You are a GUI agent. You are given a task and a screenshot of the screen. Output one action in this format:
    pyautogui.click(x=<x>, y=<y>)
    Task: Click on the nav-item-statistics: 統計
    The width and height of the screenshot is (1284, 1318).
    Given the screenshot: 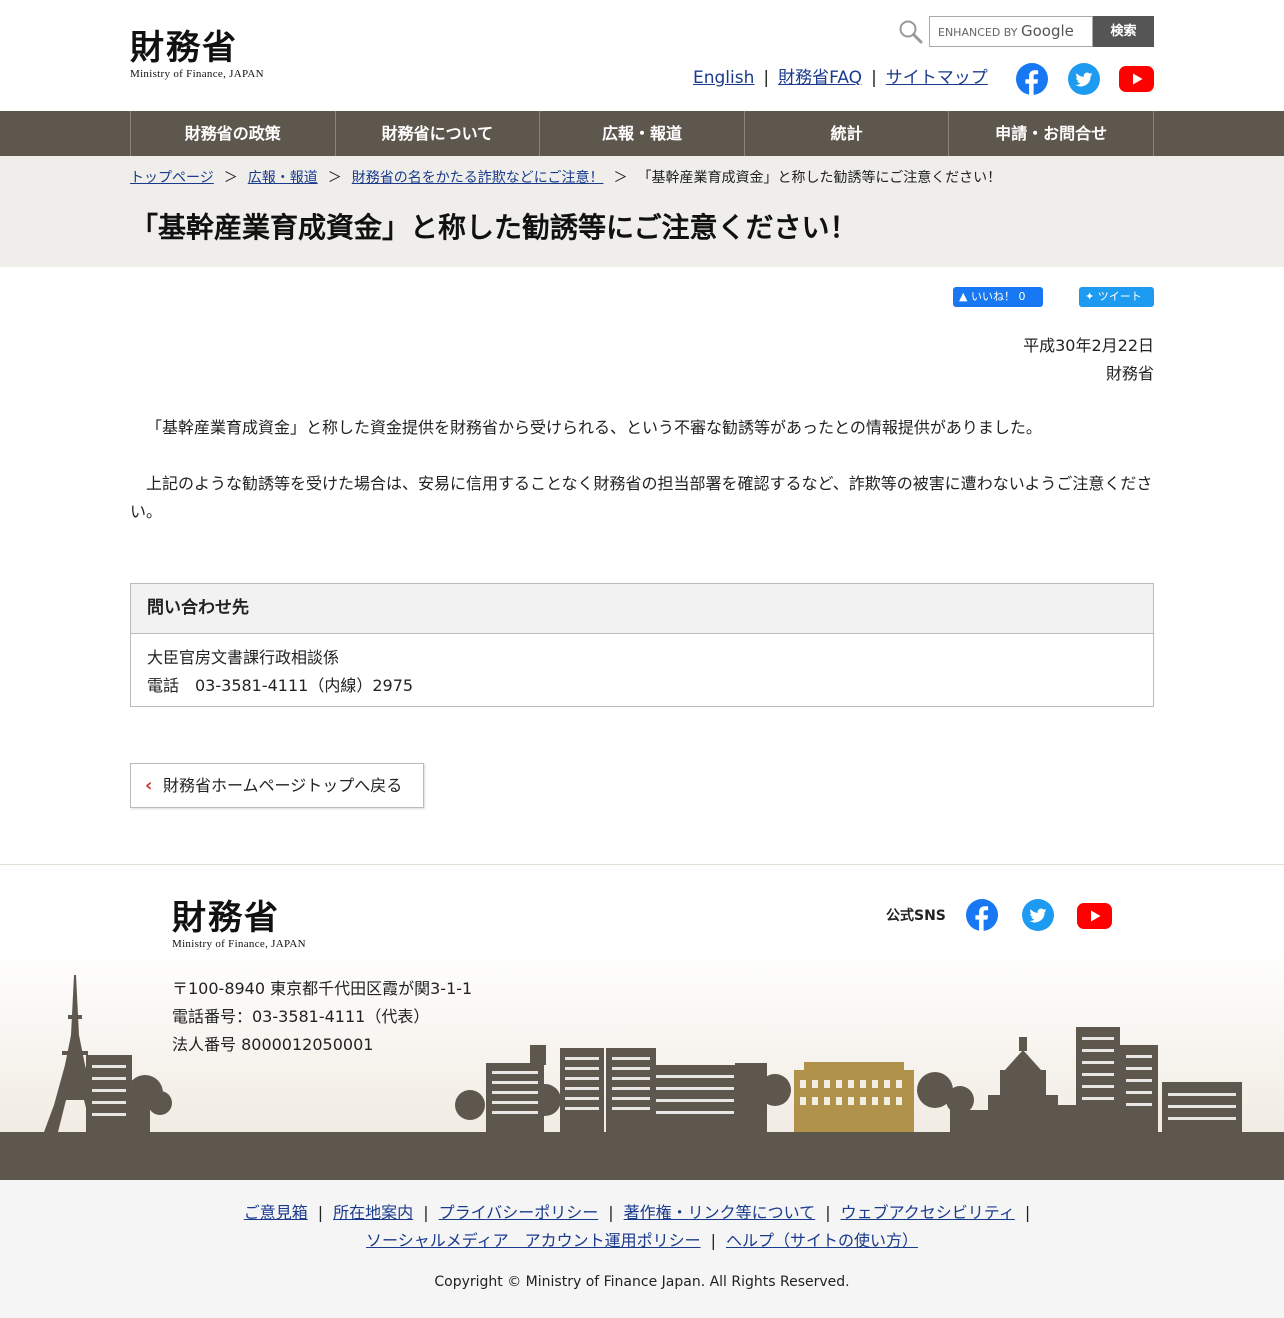 What is the action you would take?
    pyautogui.click(x=847, y=133)
    